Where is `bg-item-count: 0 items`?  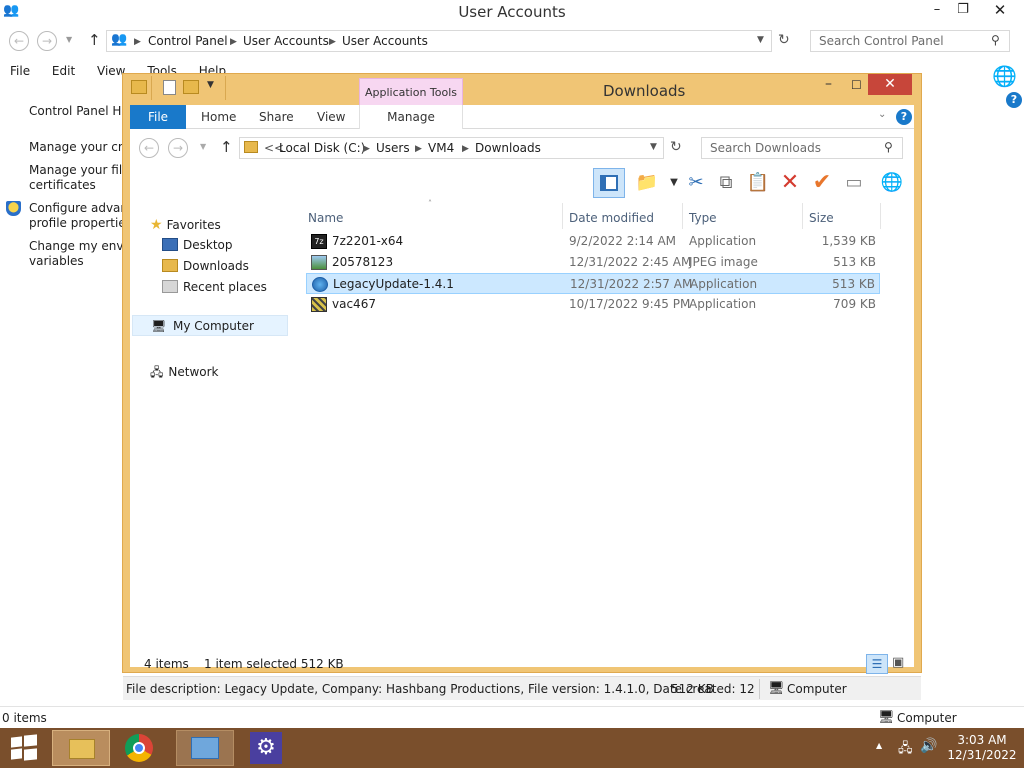
bg-item-count: 0 items is located at coordinates (24, 718).